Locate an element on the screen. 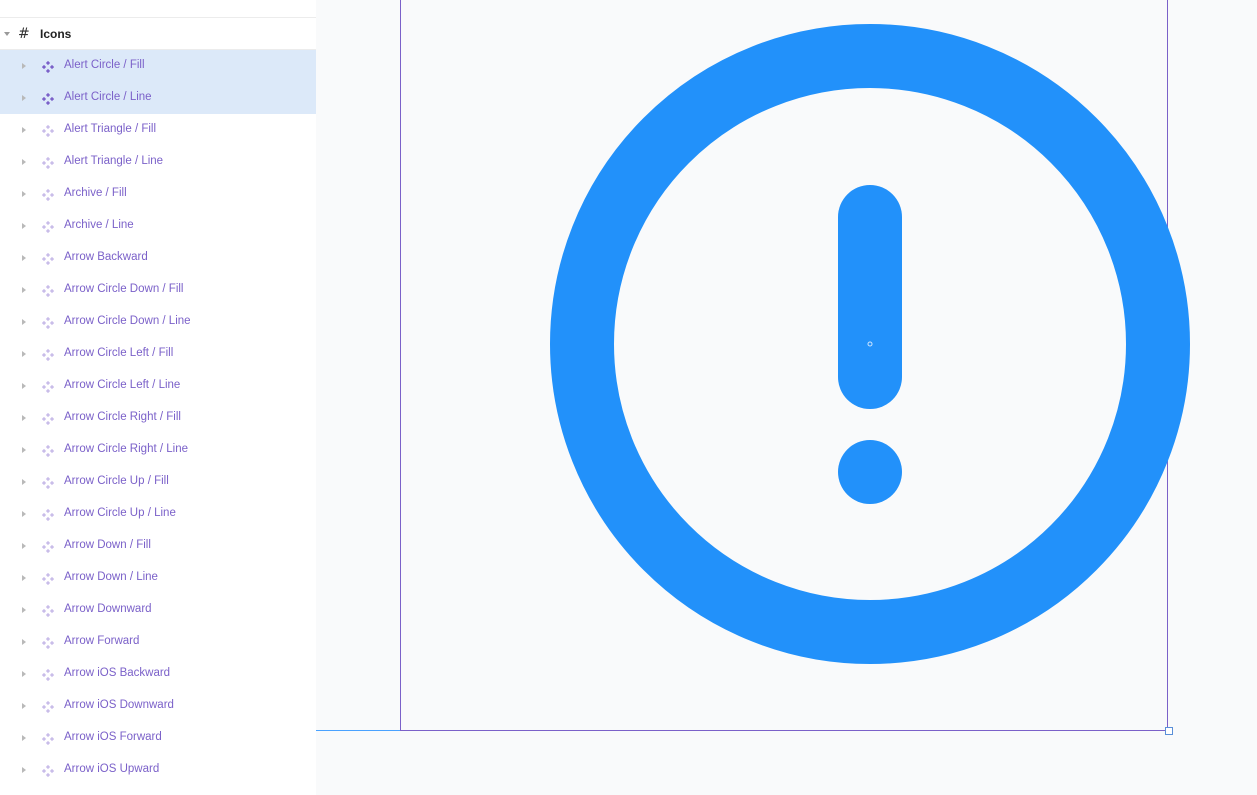 The width and height of the screenshot is (1257, 795). layer-row: Archive / Fill is located at coordinates (158, 194).